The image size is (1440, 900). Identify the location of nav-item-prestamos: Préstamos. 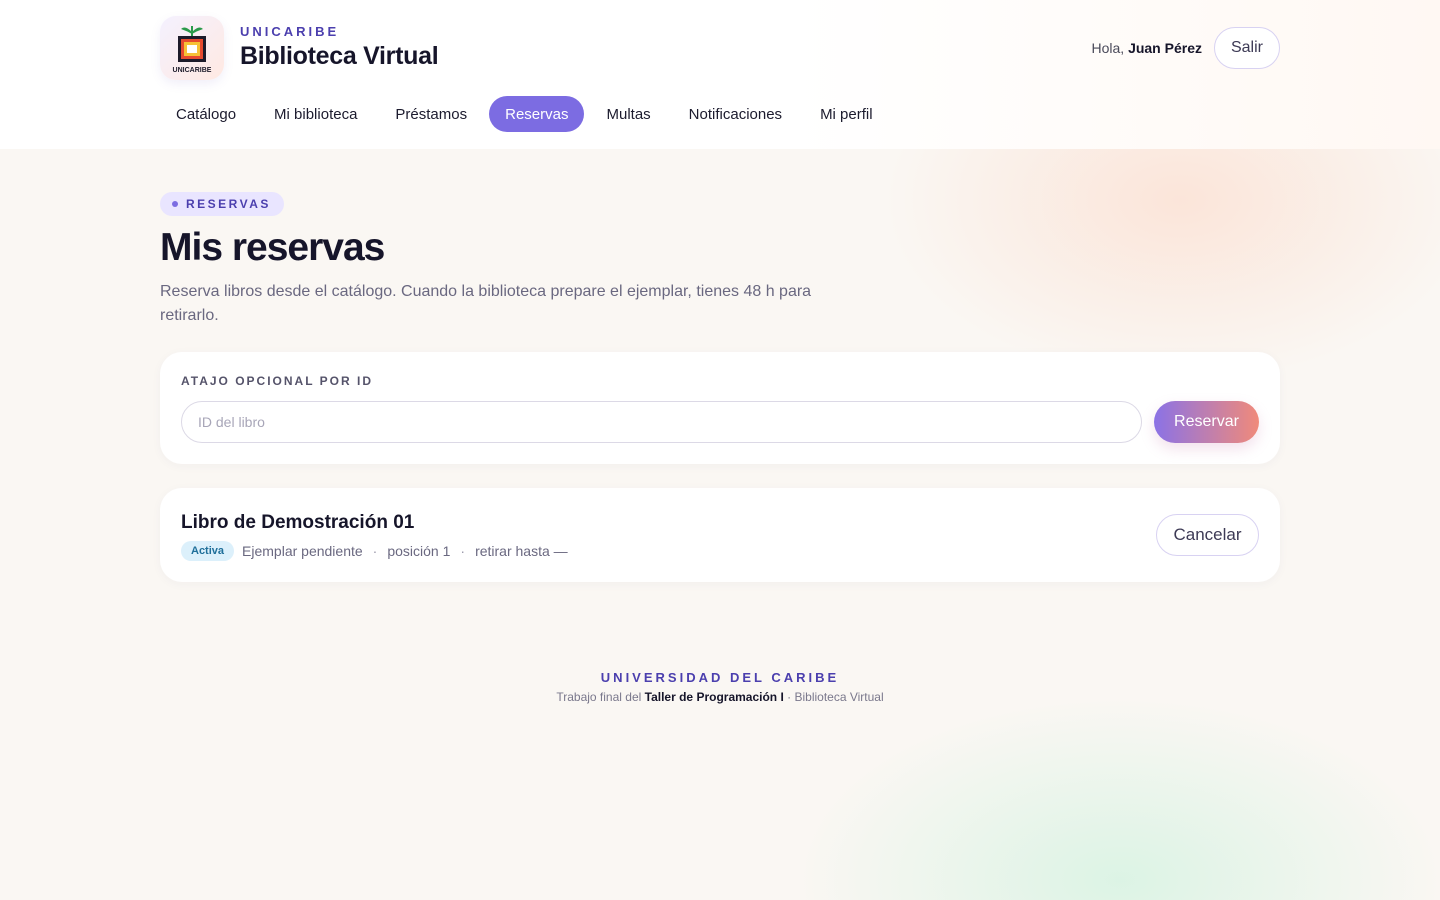
(431, 114).